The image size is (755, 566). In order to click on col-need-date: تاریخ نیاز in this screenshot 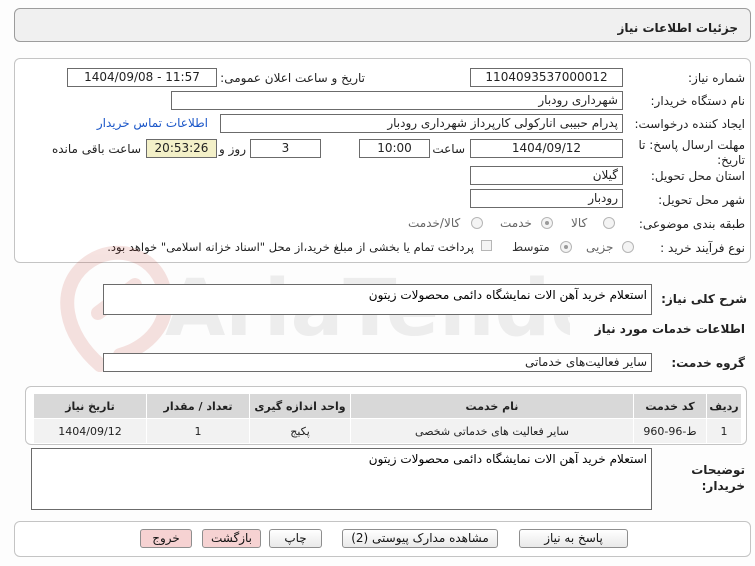, I will do `click(90, 406)`.